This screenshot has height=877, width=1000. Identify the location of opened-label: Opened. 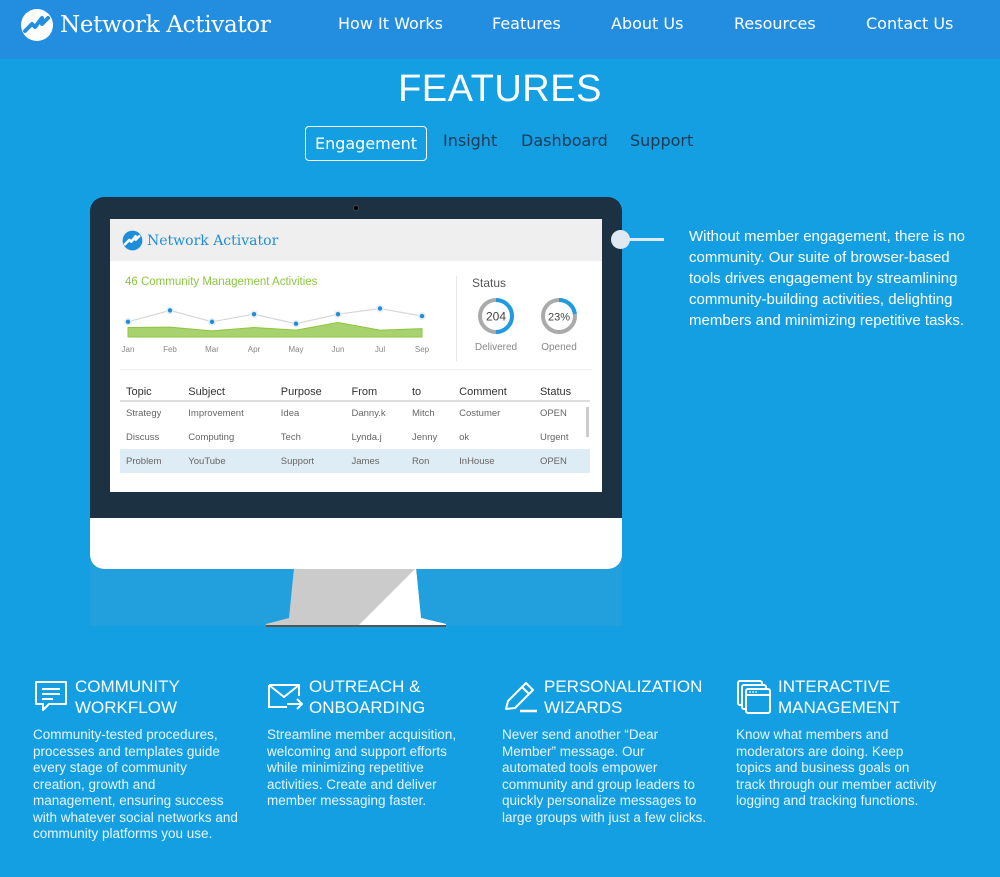
(559, 347).